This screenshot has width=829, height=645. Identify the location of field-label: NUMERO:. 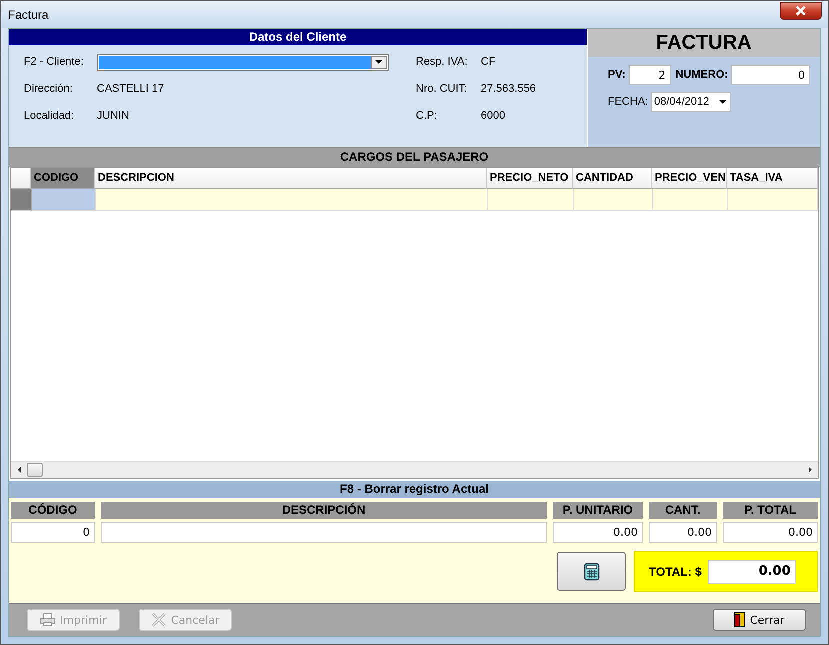
(702, 75).